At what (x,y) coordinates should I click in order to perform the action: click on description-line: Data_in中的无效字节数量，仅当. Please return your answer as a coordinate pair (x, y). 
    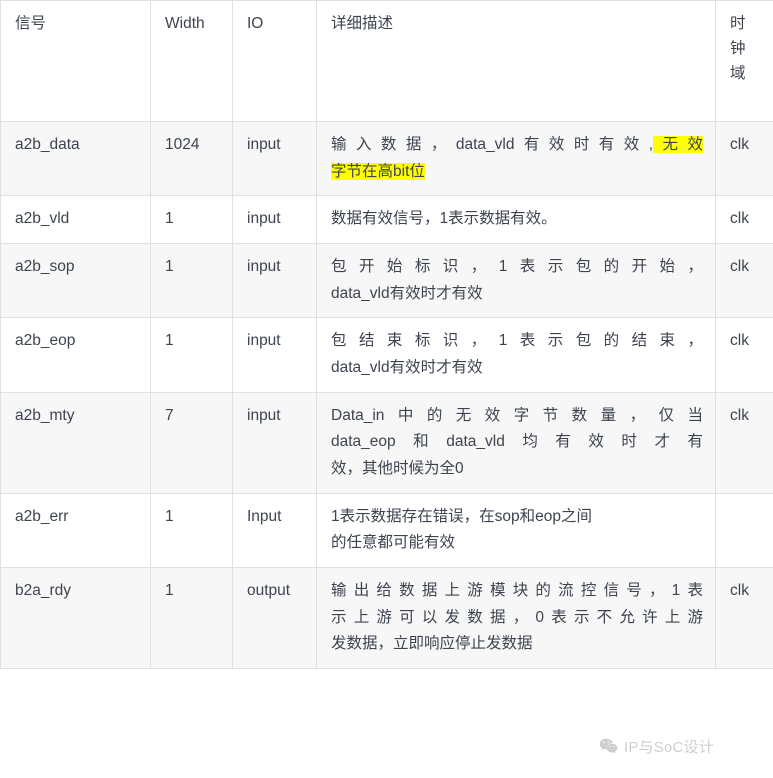
    Looking at the image, I should click on (517, 415).